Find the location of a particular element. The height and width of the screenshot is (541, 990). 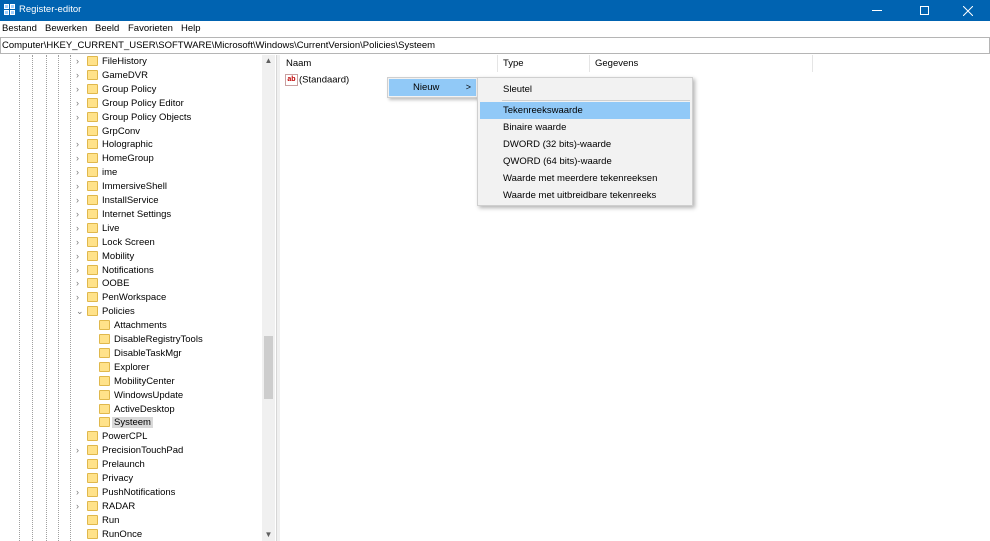

tree-item: › HomeGroup is located at coordinates (131, 159).